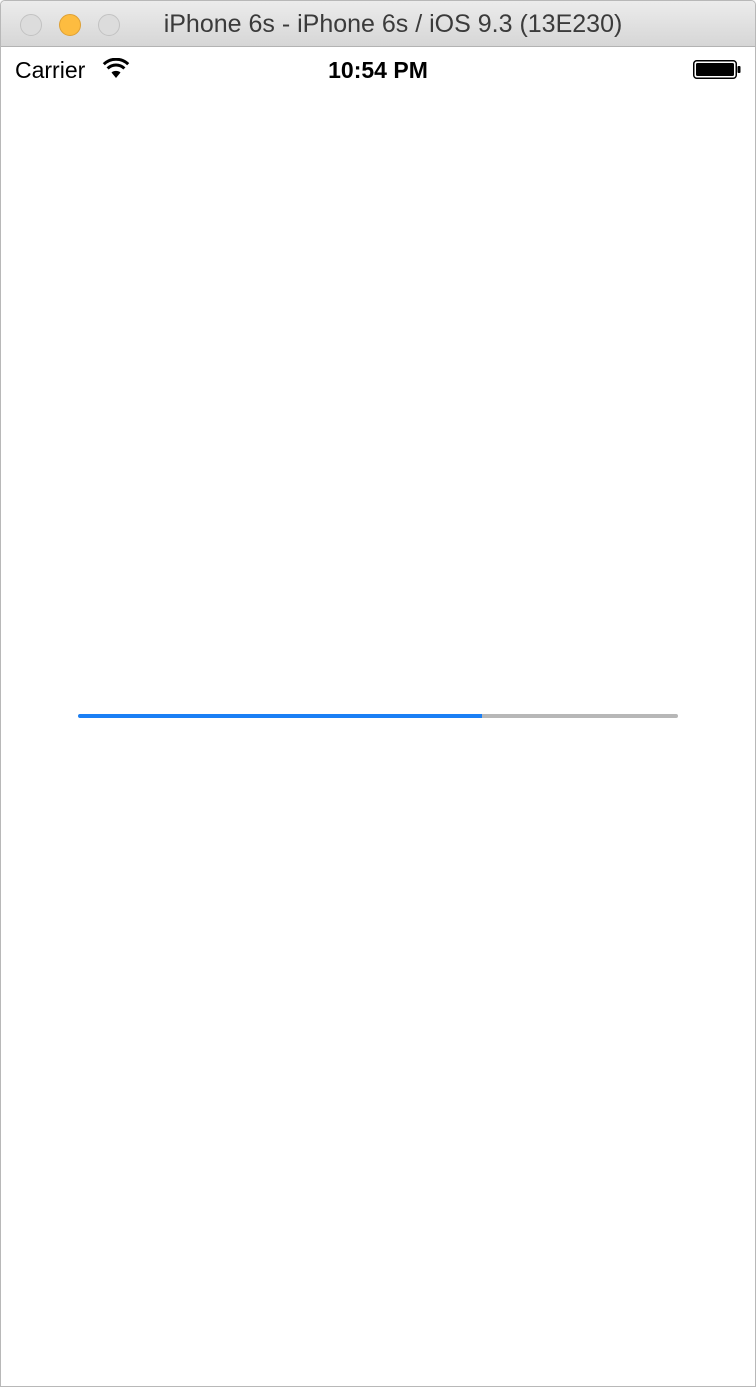 Image resolution: width=756 pixels, height=1387 pixels. Describe the element at coordinates (280, 716) in the screenshot. I see `progress-bar-fill` at that location.